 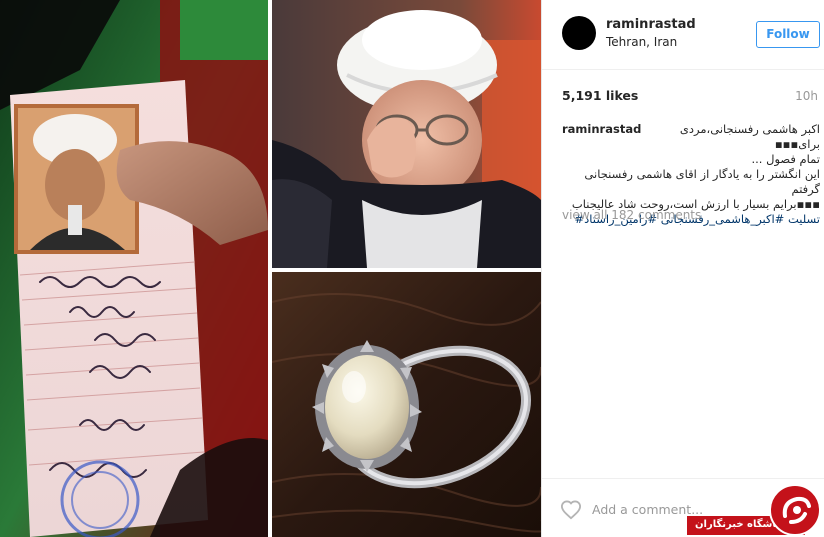 What do you see at coordinates (806, 96) in the screenshot?
I see `post-timestamp: 10h` at bounding box center [806, 96].